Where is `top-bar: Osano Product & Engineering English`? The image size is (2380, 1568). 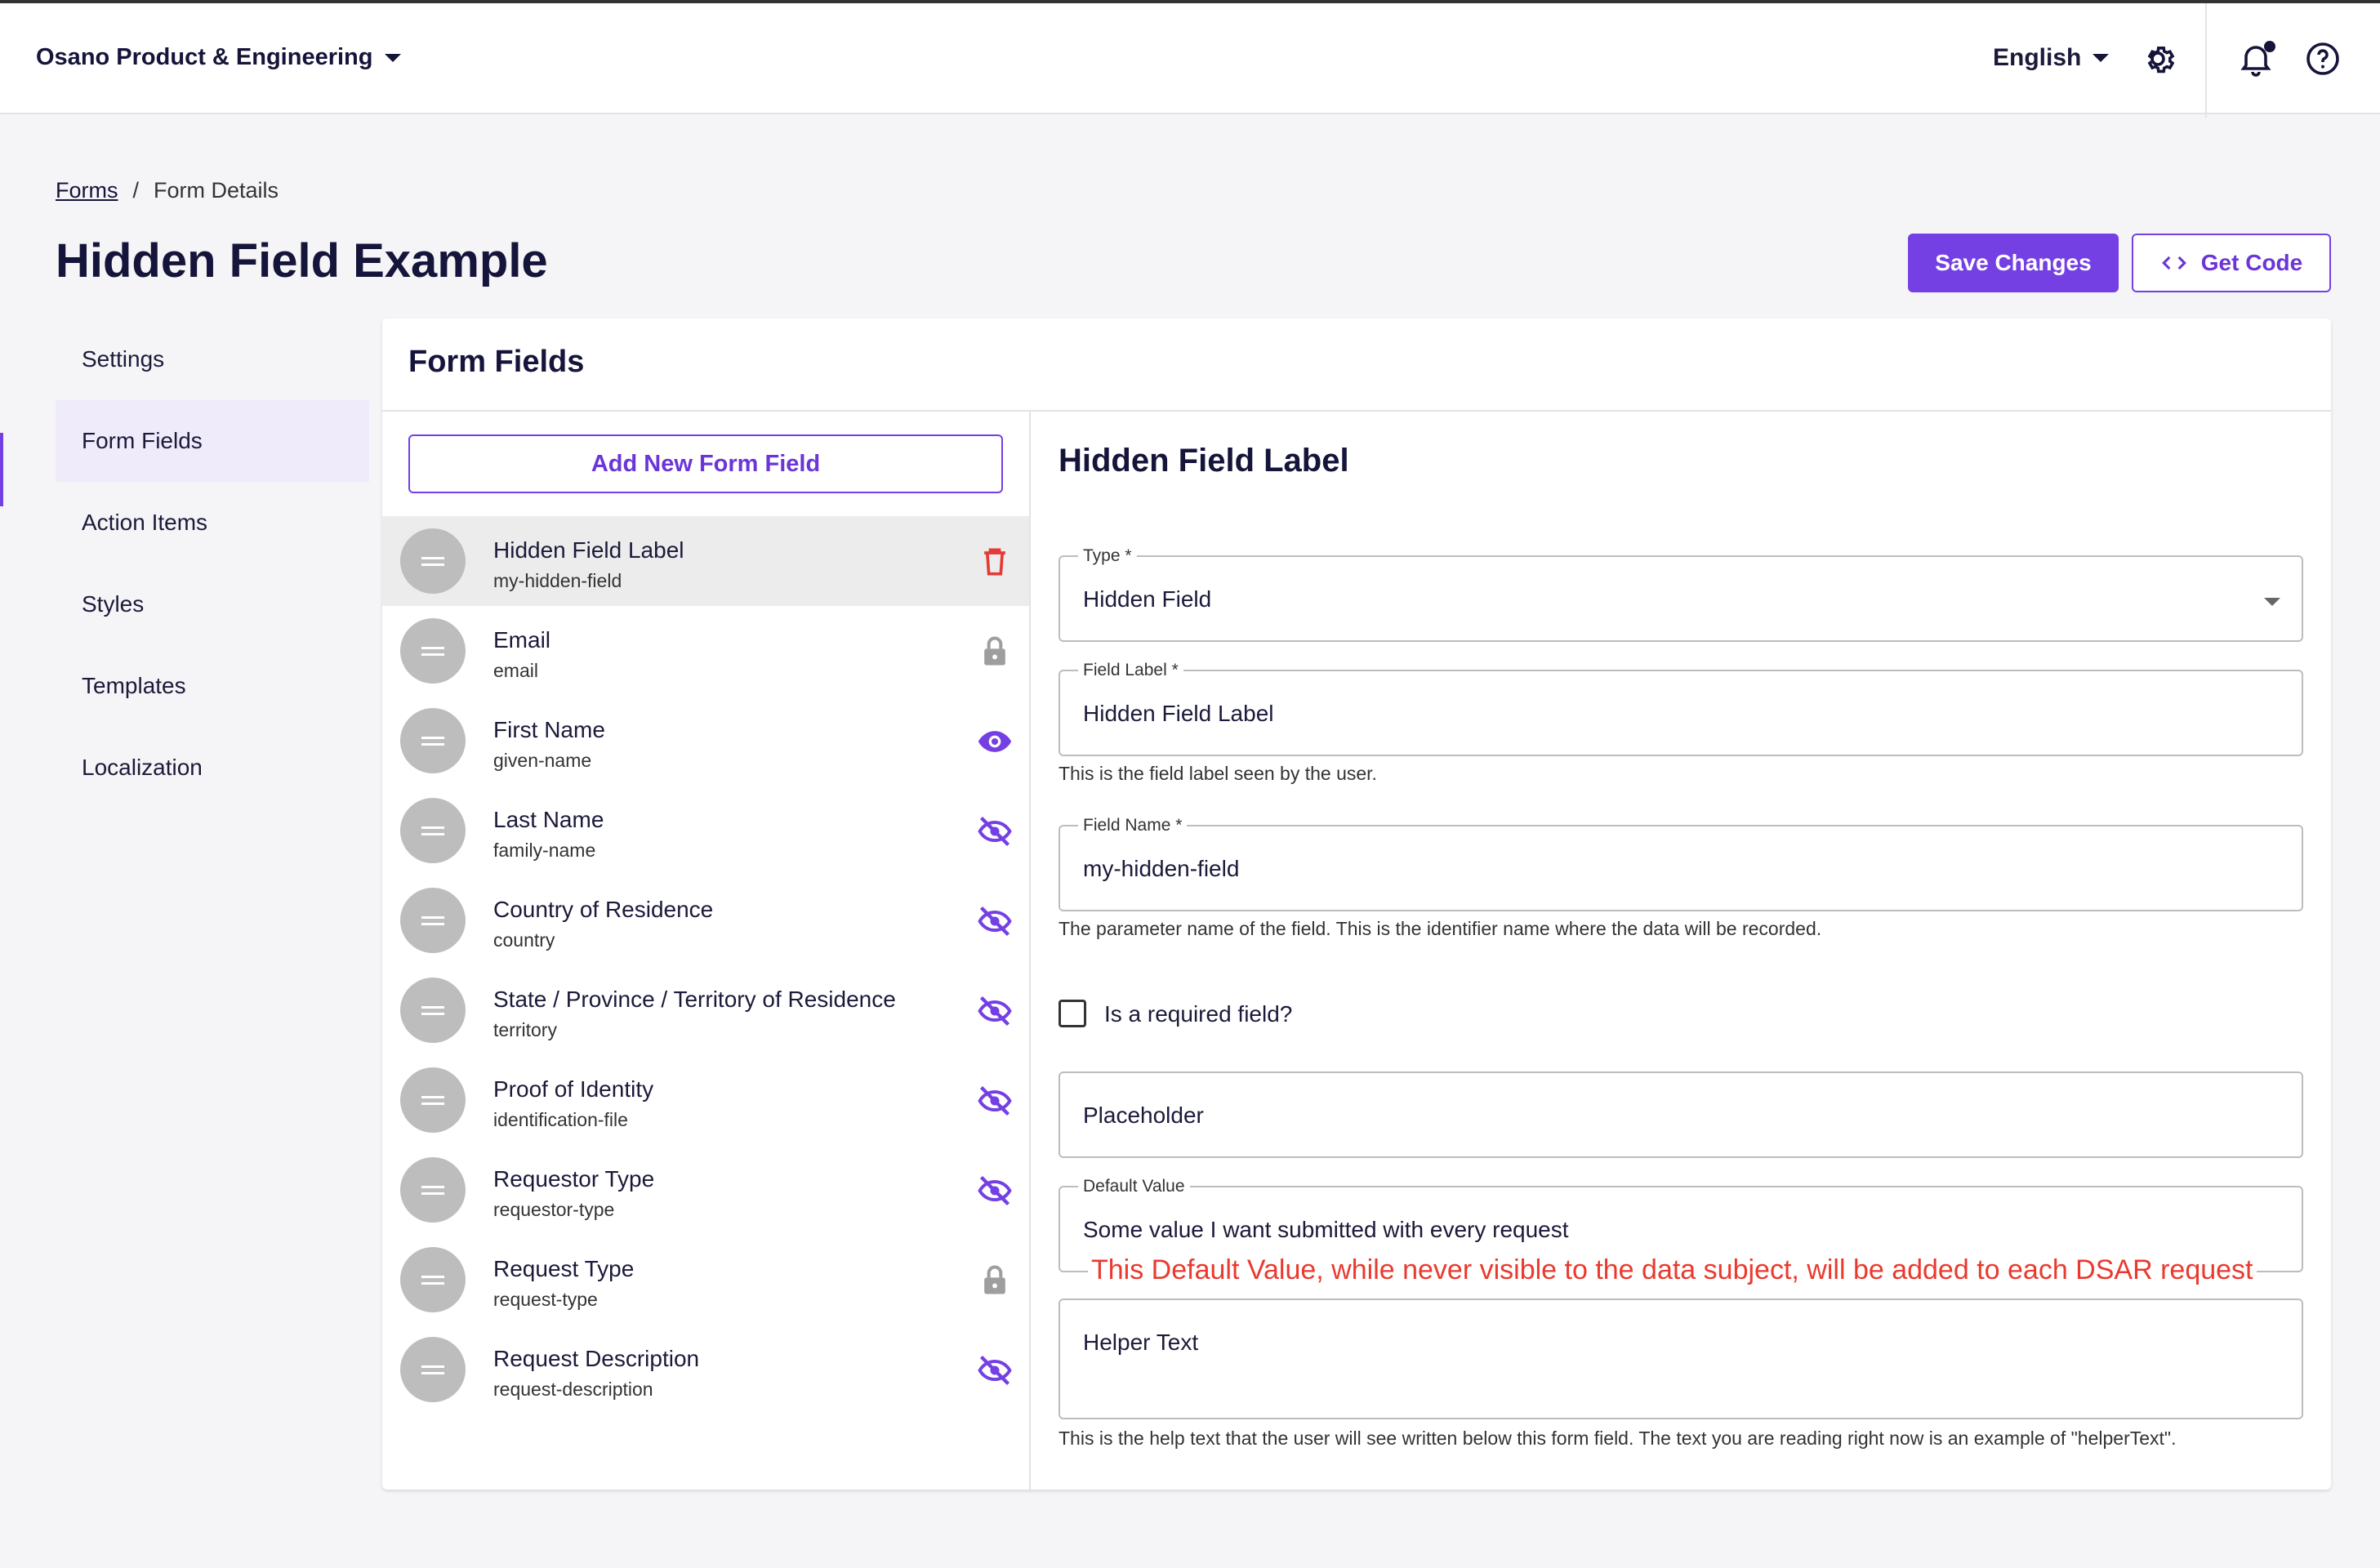 top-bar: Osano Product & Engineering English is located at coordinates (1190, 59).